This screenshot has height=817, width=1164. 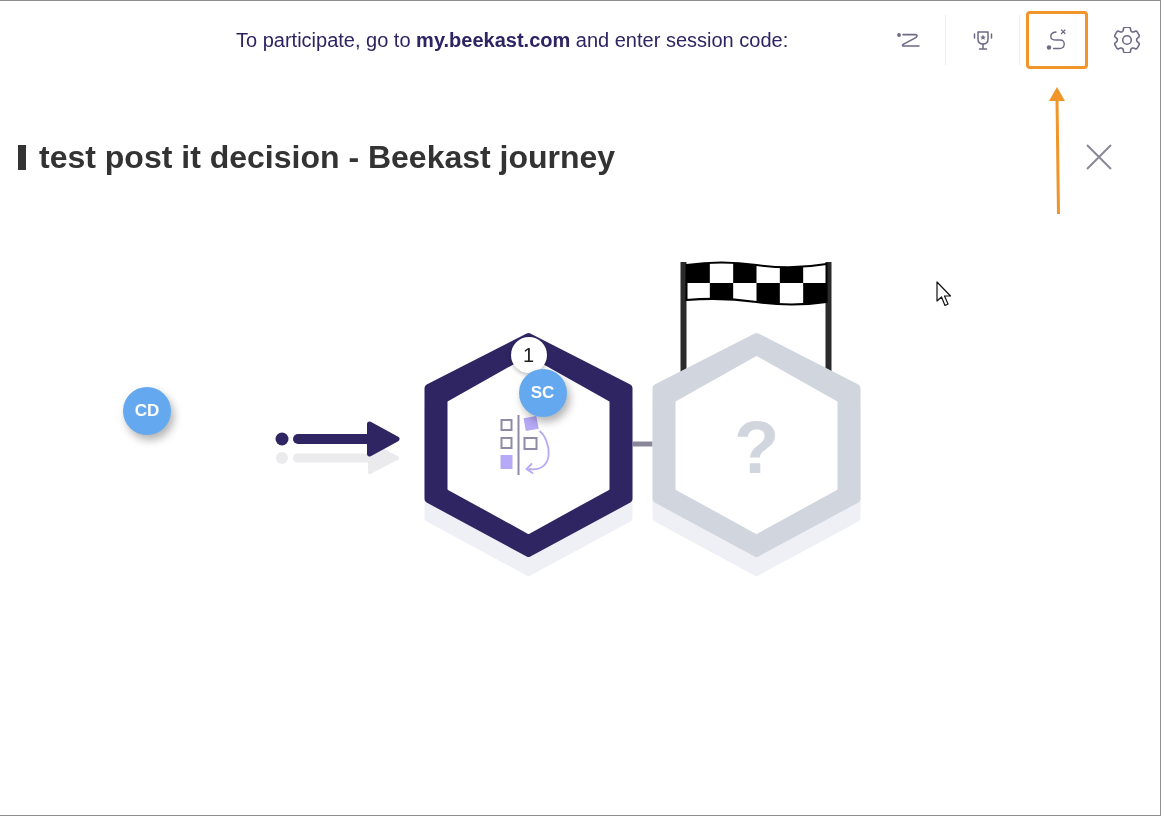 I want to click on cards-sort-icon, so click(x=525, y=445).